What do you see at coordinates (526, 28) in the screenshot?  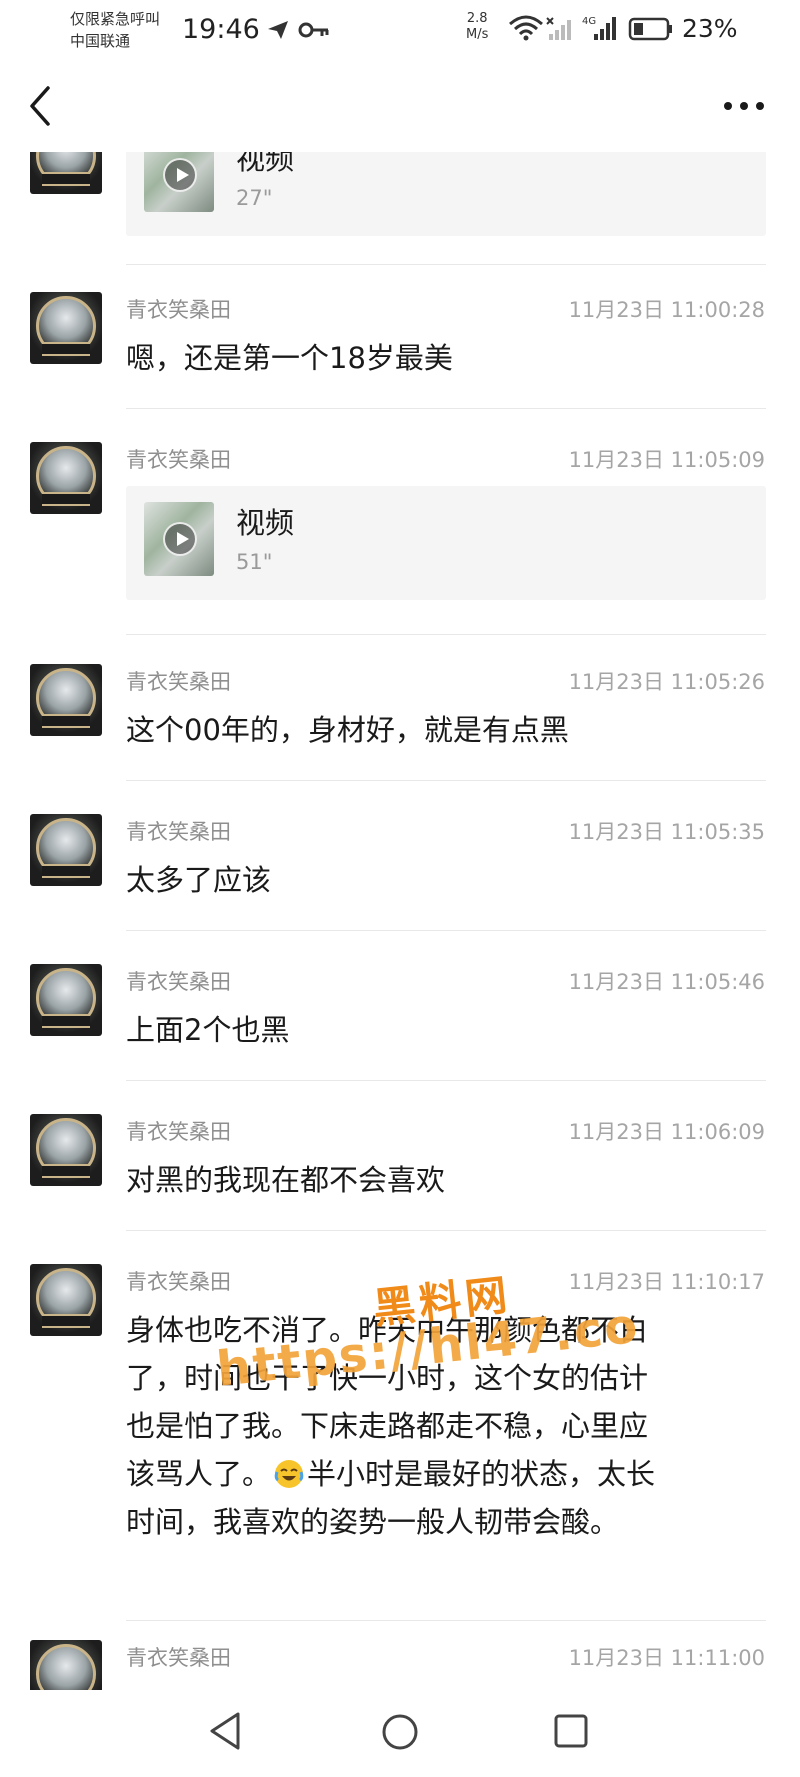 I see `wifi-icon` at bounding box center [526, 28].